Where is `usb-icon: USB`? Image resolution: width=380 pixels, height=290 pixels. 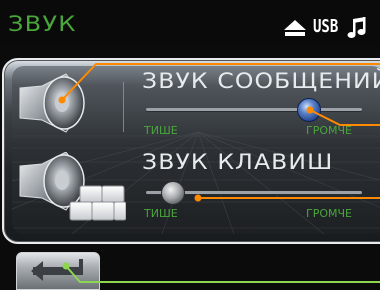
usb-icon: USB is located at coordinates (326, 27).